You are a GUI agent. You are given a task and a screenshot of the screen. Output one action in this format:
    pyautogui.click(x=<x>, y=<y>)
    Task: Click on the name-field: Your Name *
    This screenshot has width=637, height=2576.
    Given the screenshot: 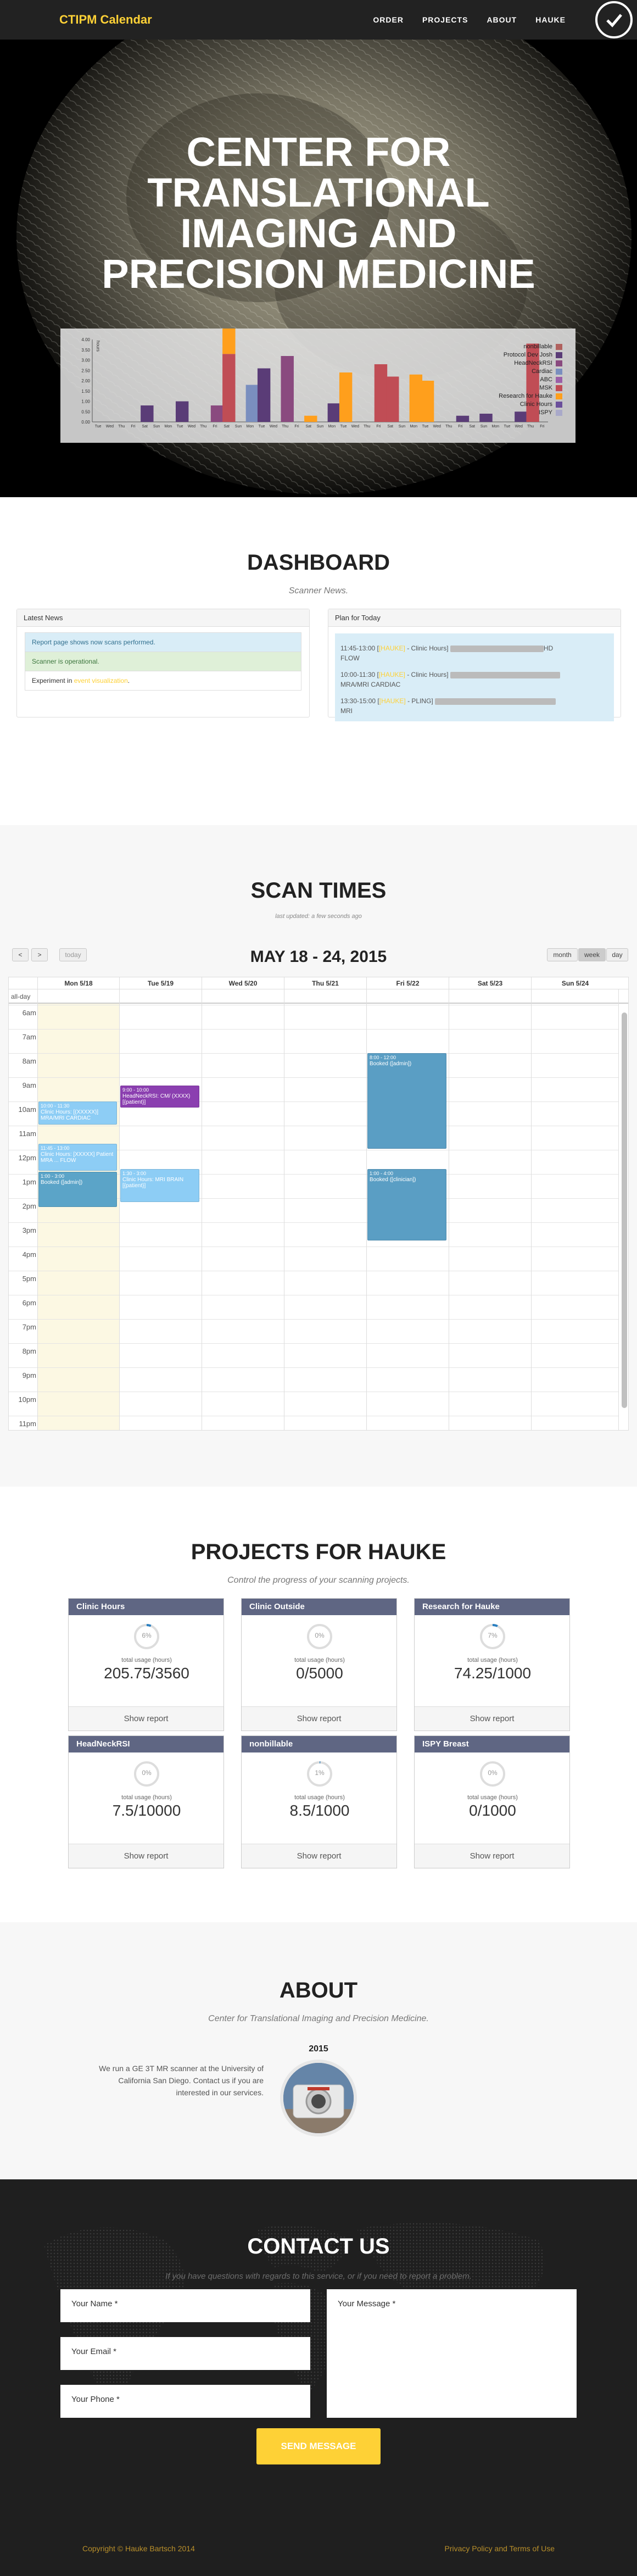 What is the action you would take?
    pyautogui.click(x=185, y=2305)
    